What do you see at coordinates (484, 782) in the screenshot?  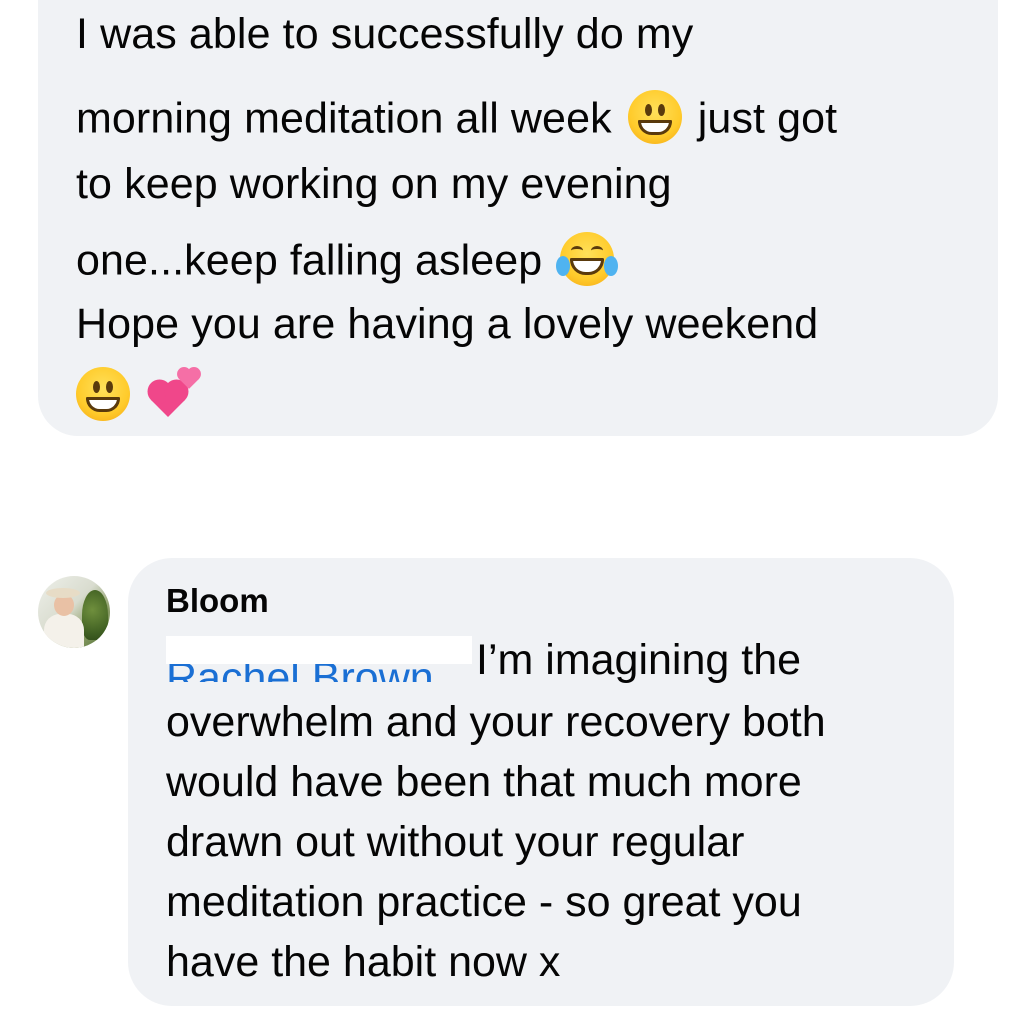 I see `reply-line: would have been that much more` at bounding box center [484, 782].